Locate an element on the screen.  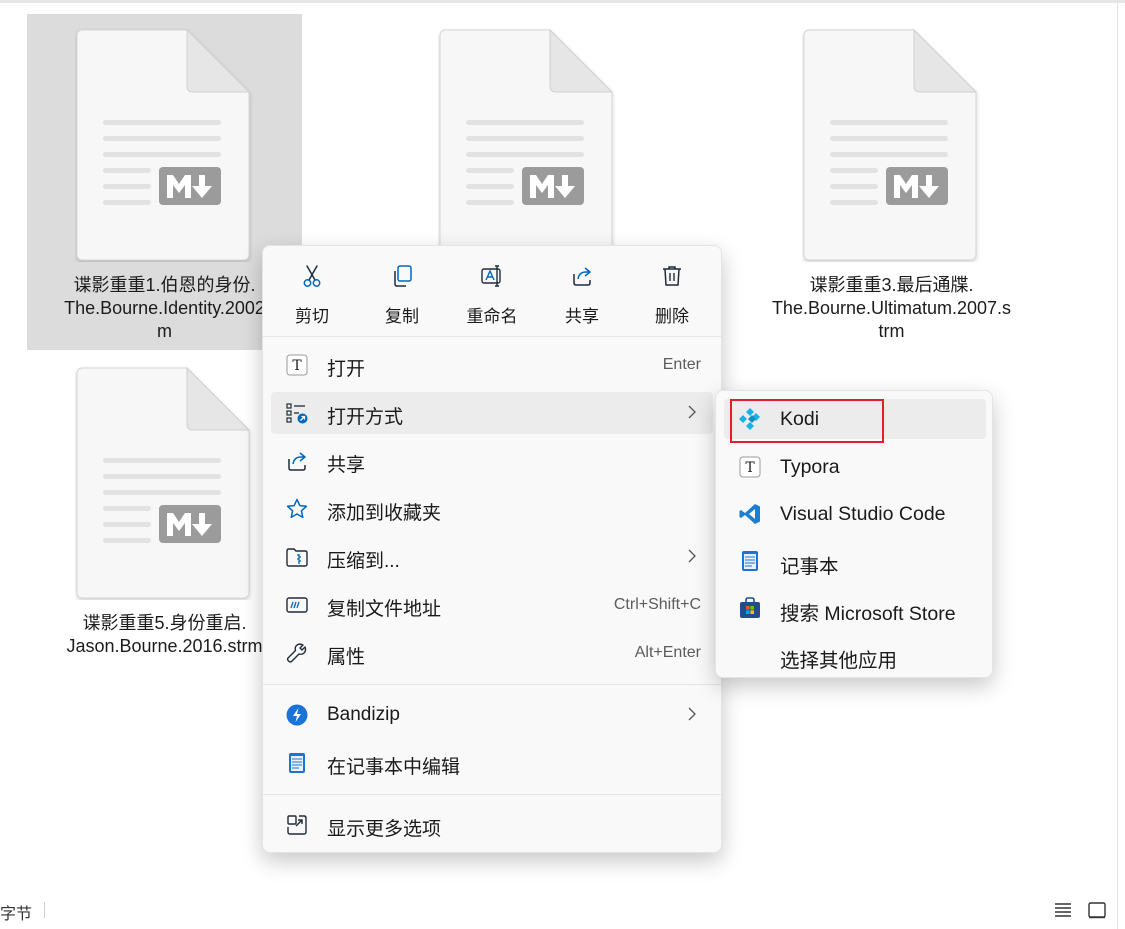
window-top-border is located at coordinates (562, 1).